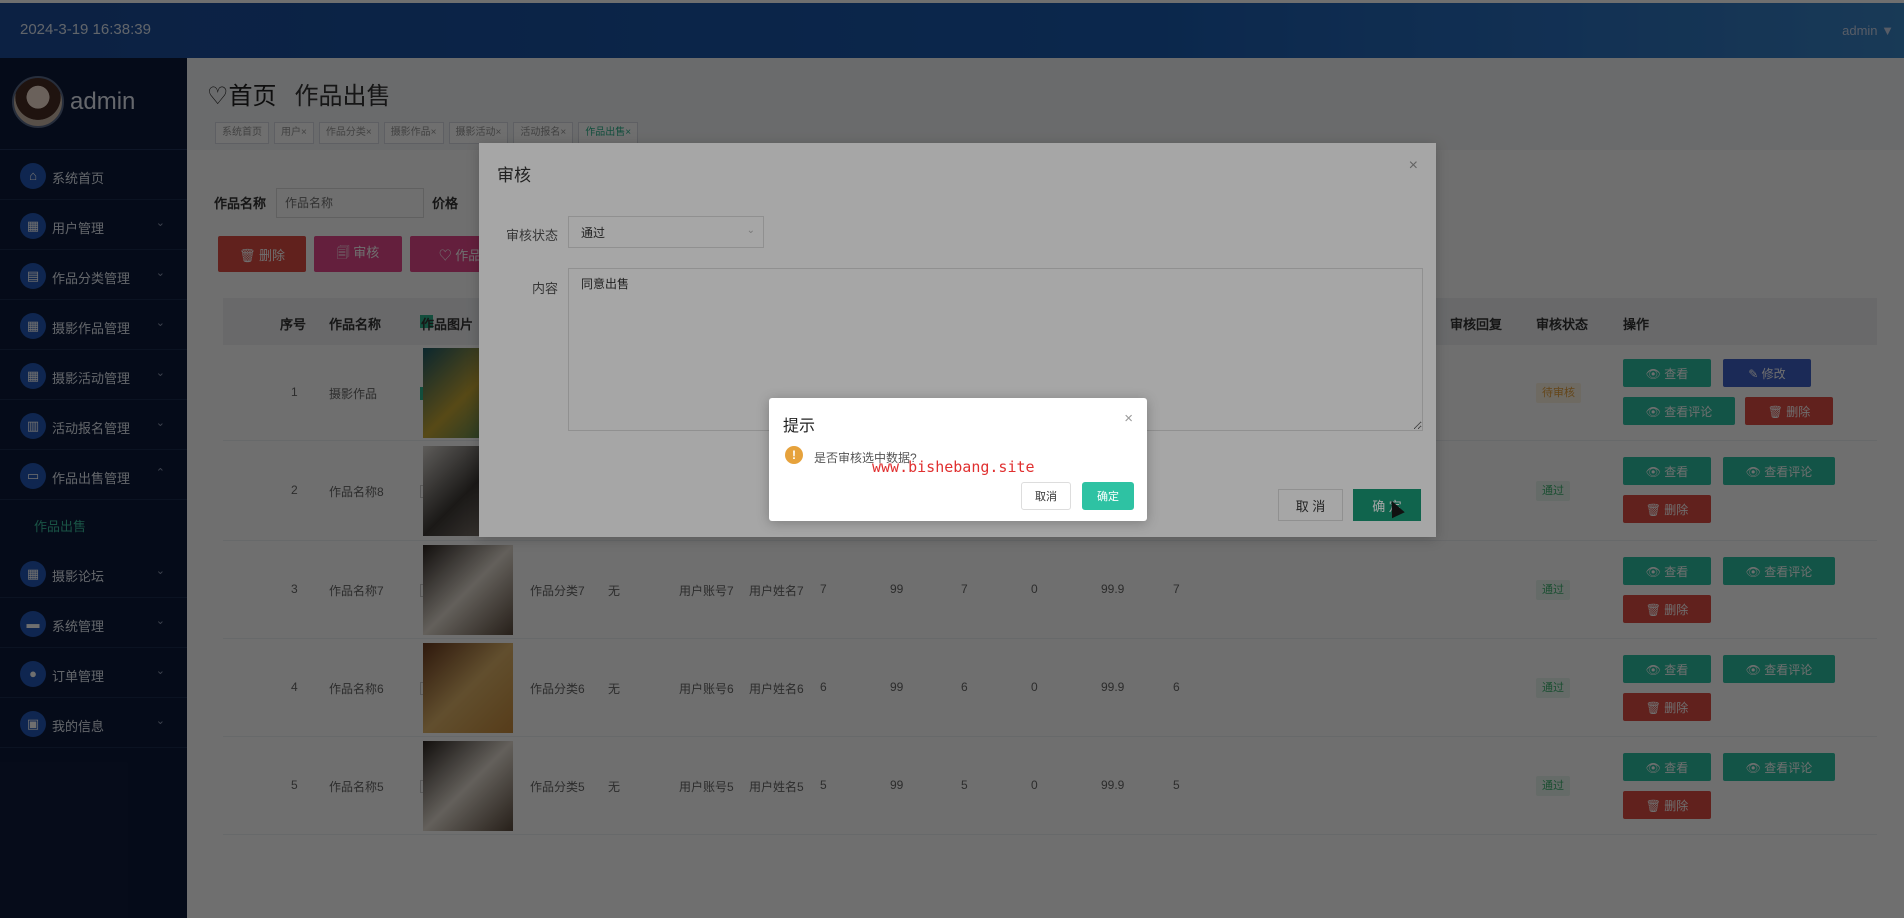 The height and width of the screenshot is (918, 1904). Describe the element at coordinates (799, 426) in the screenshot. I see `messagebox-title: 提示` at that location.